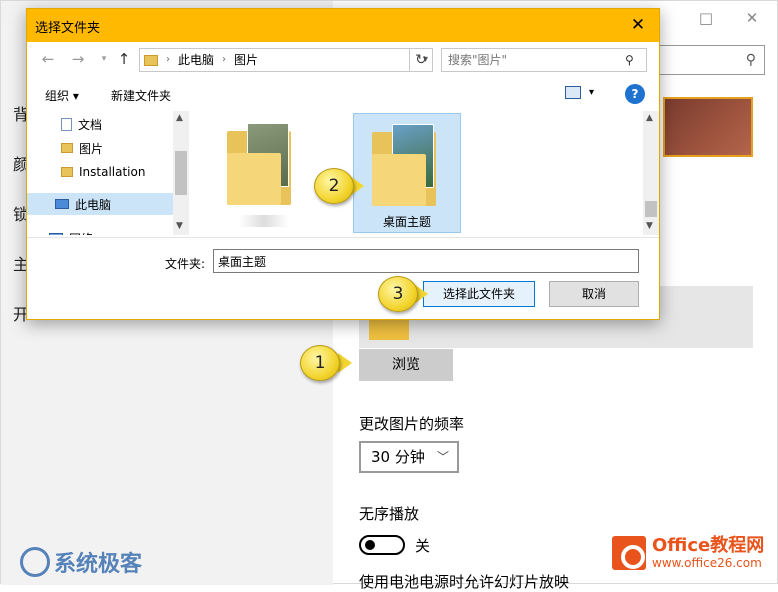 Image resolution: width=778 pixels, height=592 pixels. What do you see at coordinates (573, 92) in the screenshot?
I see `view-icon` at bounding box center [573, 92].